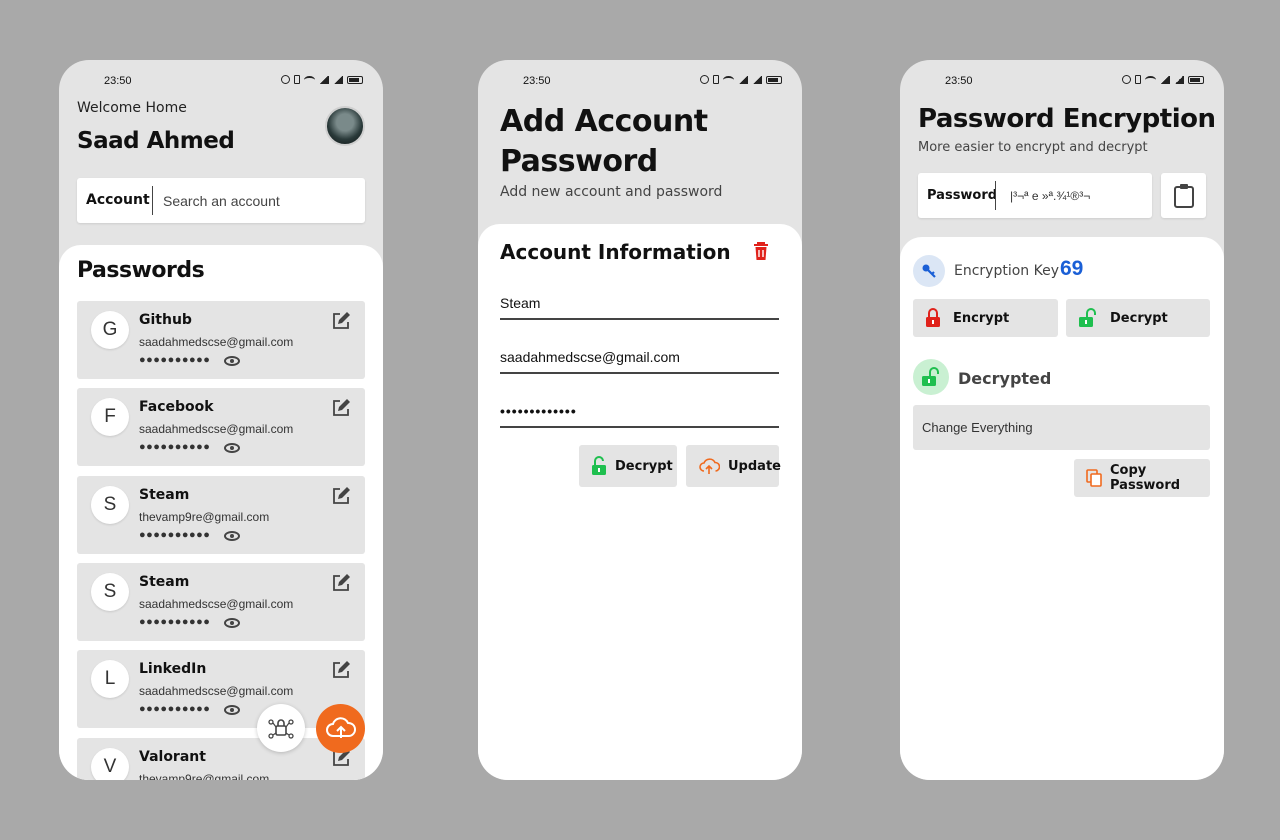 The width and height of the screenshot is (1280, 840). What do you see at coordinates (761, 251) in the screenshot?
I see `trash-icon` at bounding box center [761, 251].